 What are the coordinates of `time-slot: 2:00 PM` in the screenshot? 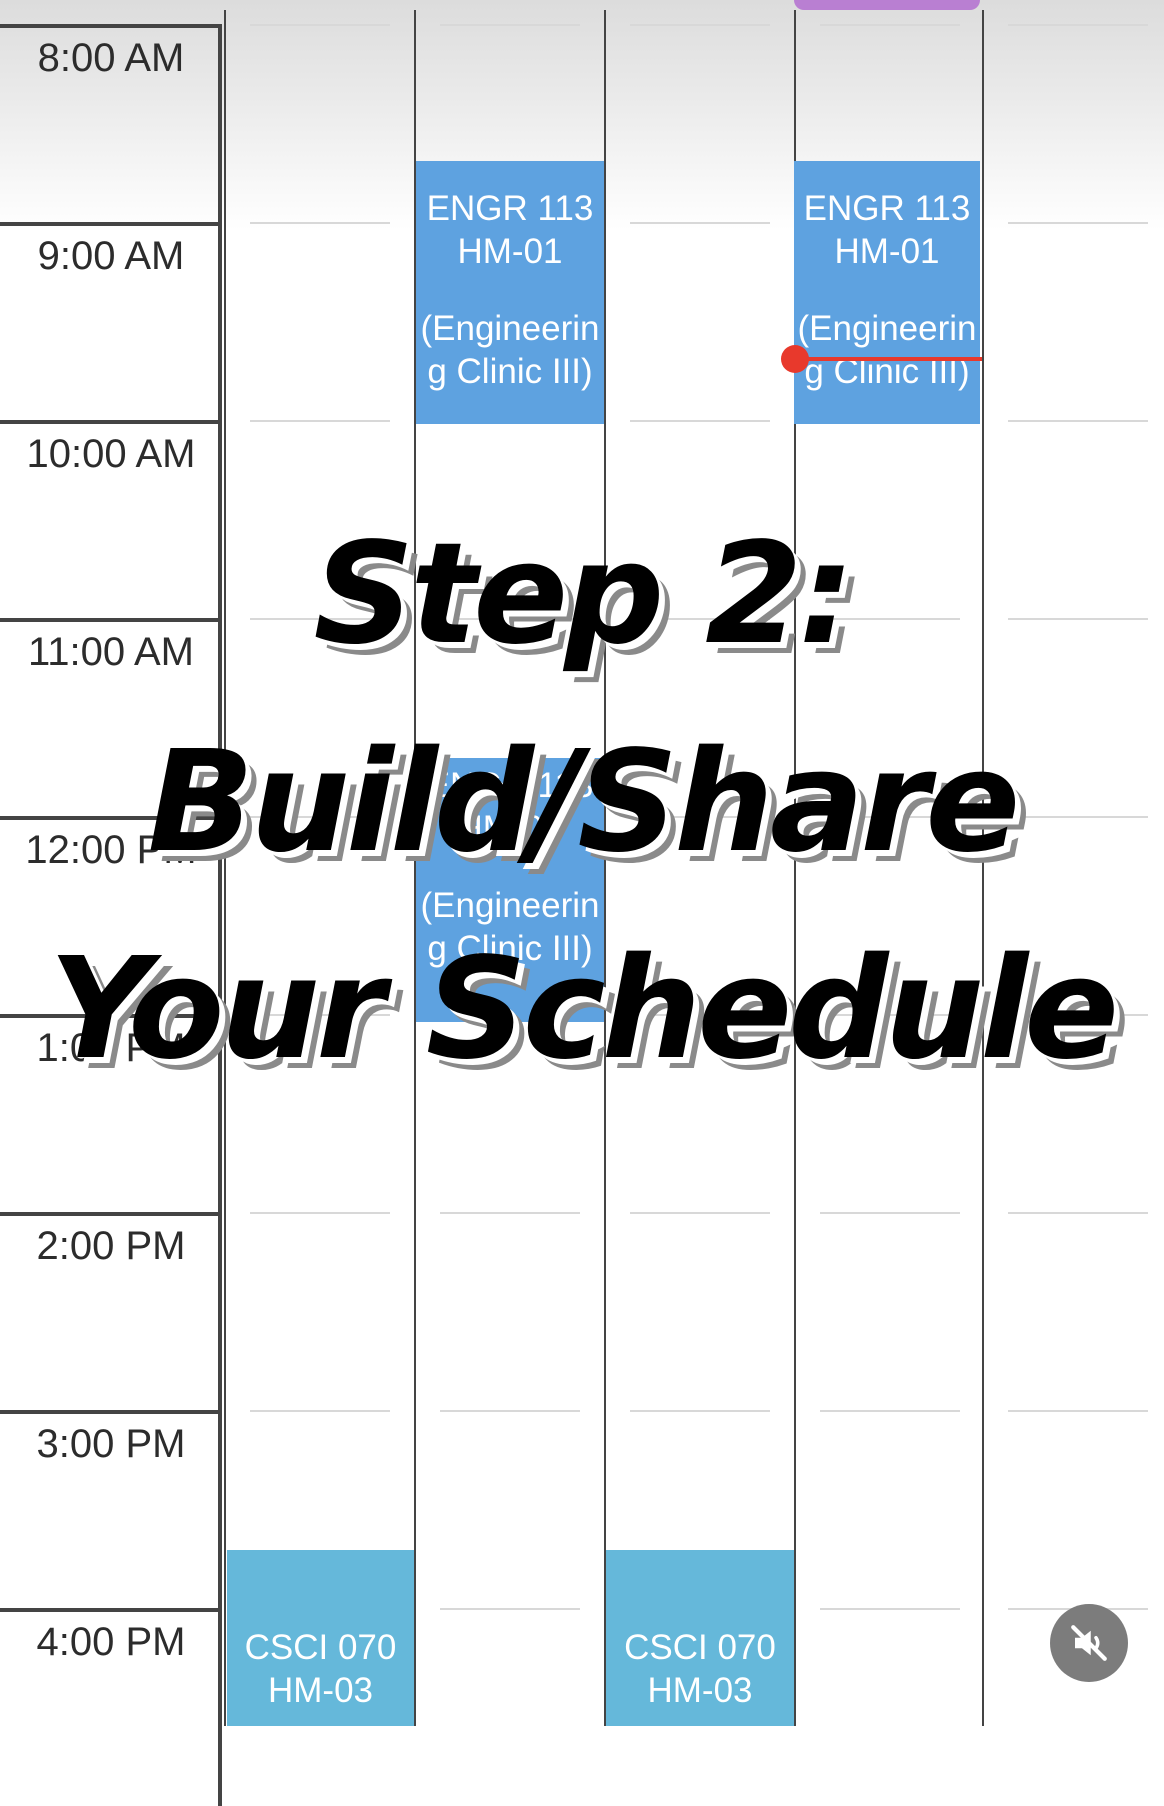 It's located at (111, 1311).